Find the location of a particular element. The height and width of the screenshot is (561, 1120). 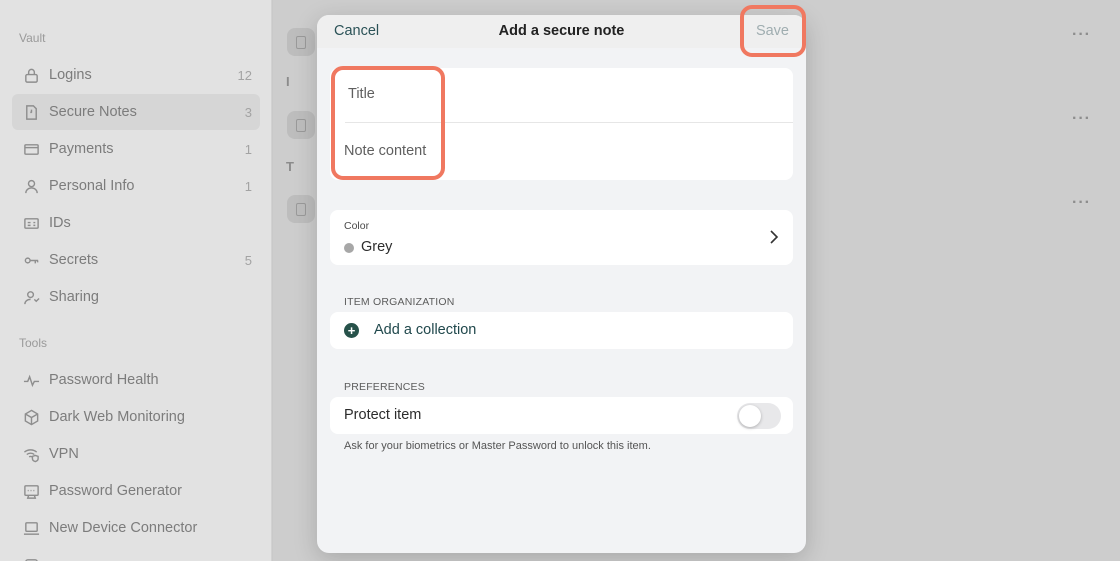

sidebar-item-label: IDs is located at coordinates (60, 223).